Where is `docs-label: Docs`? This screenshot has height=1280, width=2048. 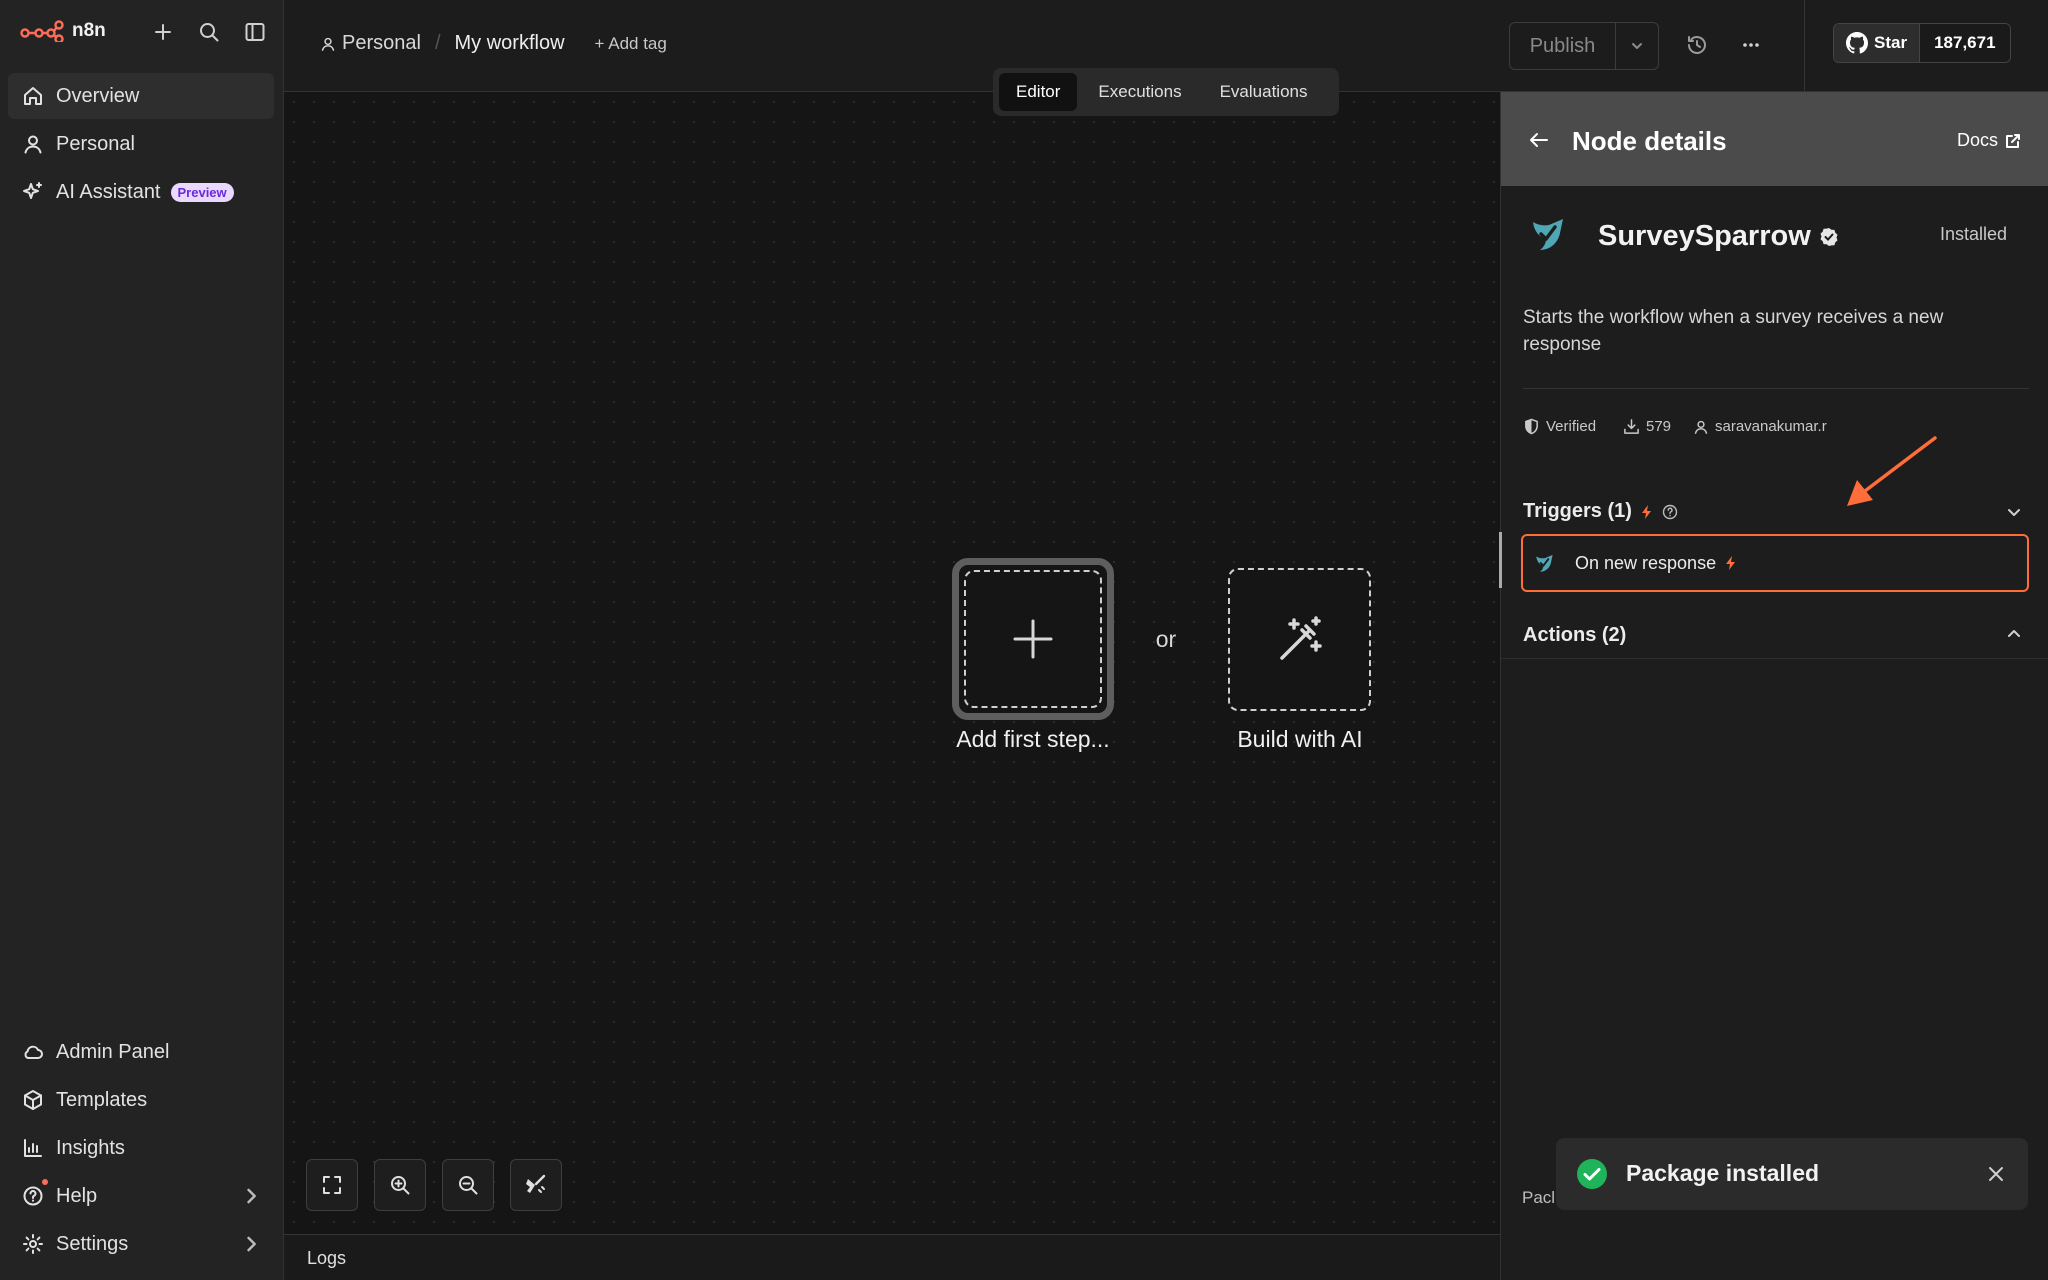
docs-label: Docs is located at coordinates (1978, 140).